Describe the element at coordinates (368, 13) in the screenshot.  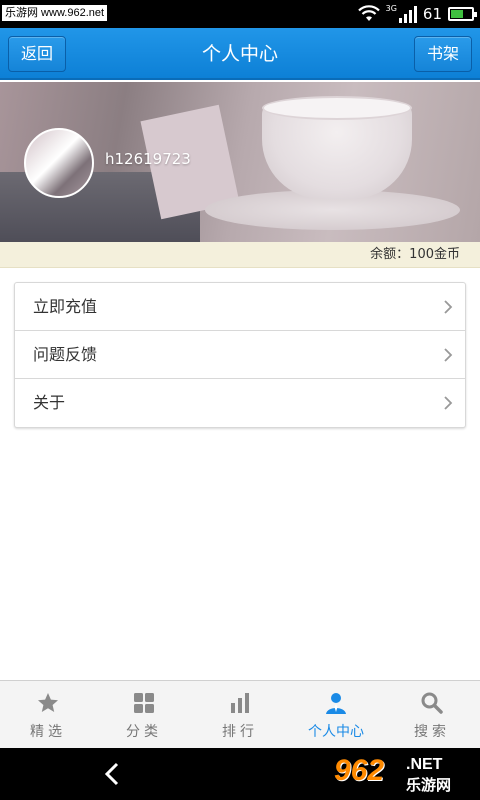
I see `wifi-icon` at that location.